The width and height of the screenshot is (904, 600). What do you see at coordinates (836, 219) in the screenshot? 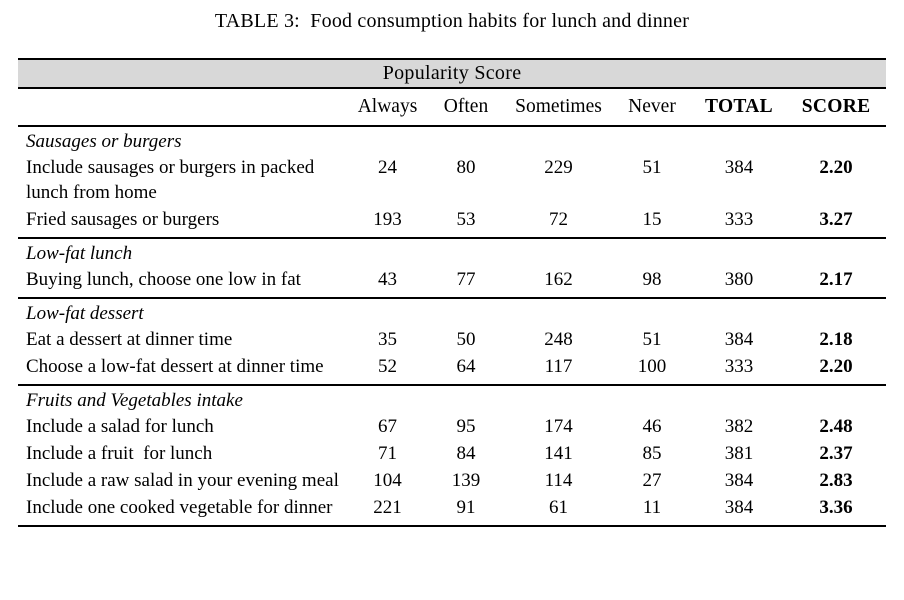
I see `cell-score: 3.27` at bounding box center [836, 219].